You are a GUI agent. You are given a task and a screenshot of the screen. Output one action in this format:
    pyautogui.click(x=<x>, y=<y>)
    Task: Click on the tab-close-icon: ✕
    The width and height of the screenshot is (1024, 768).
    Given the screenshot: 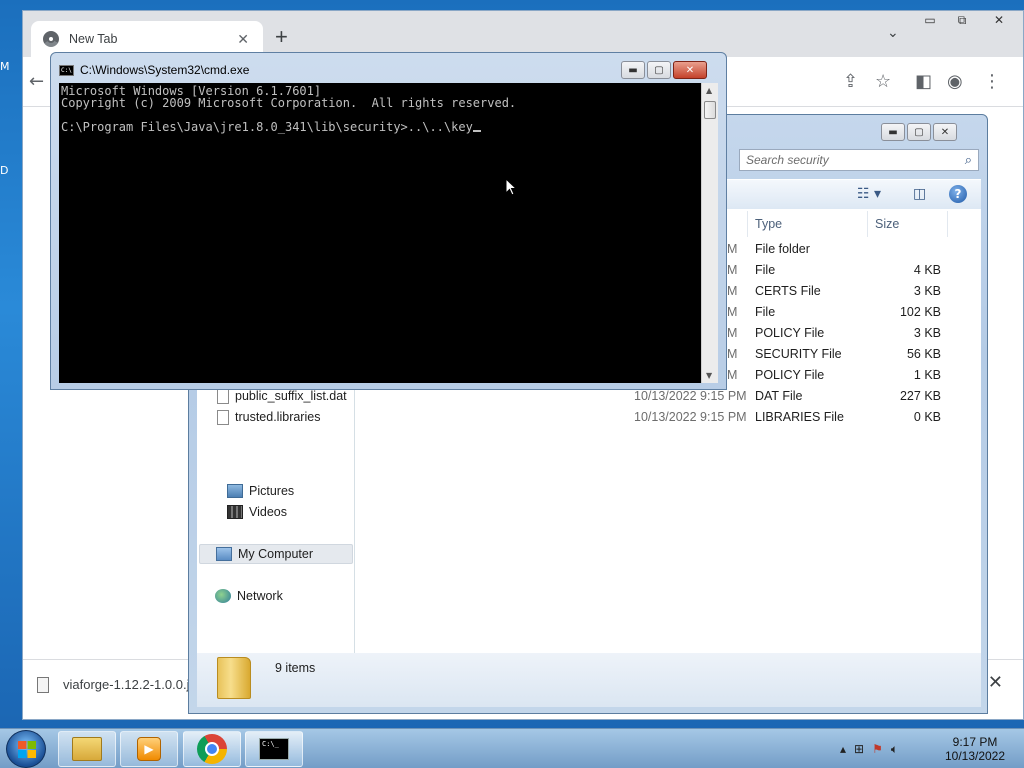 What is the action you would take?
    pyautogui.click(x=243, y=39)
    